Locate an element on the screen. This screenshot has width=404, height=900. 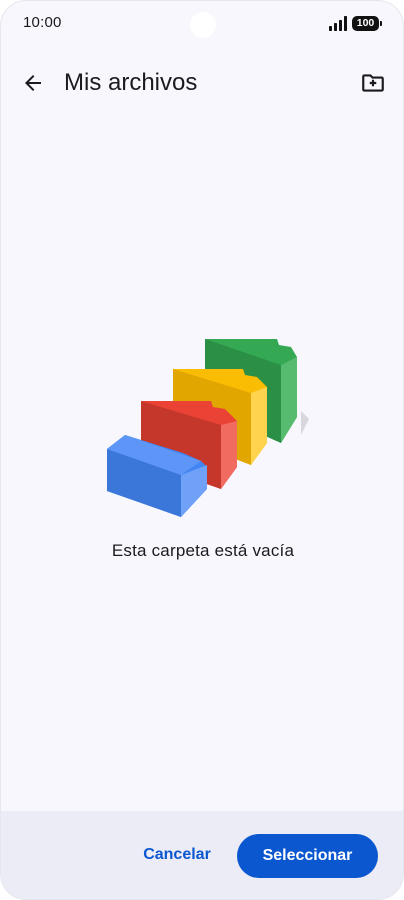
back-button is located at coordinates (33, 83).